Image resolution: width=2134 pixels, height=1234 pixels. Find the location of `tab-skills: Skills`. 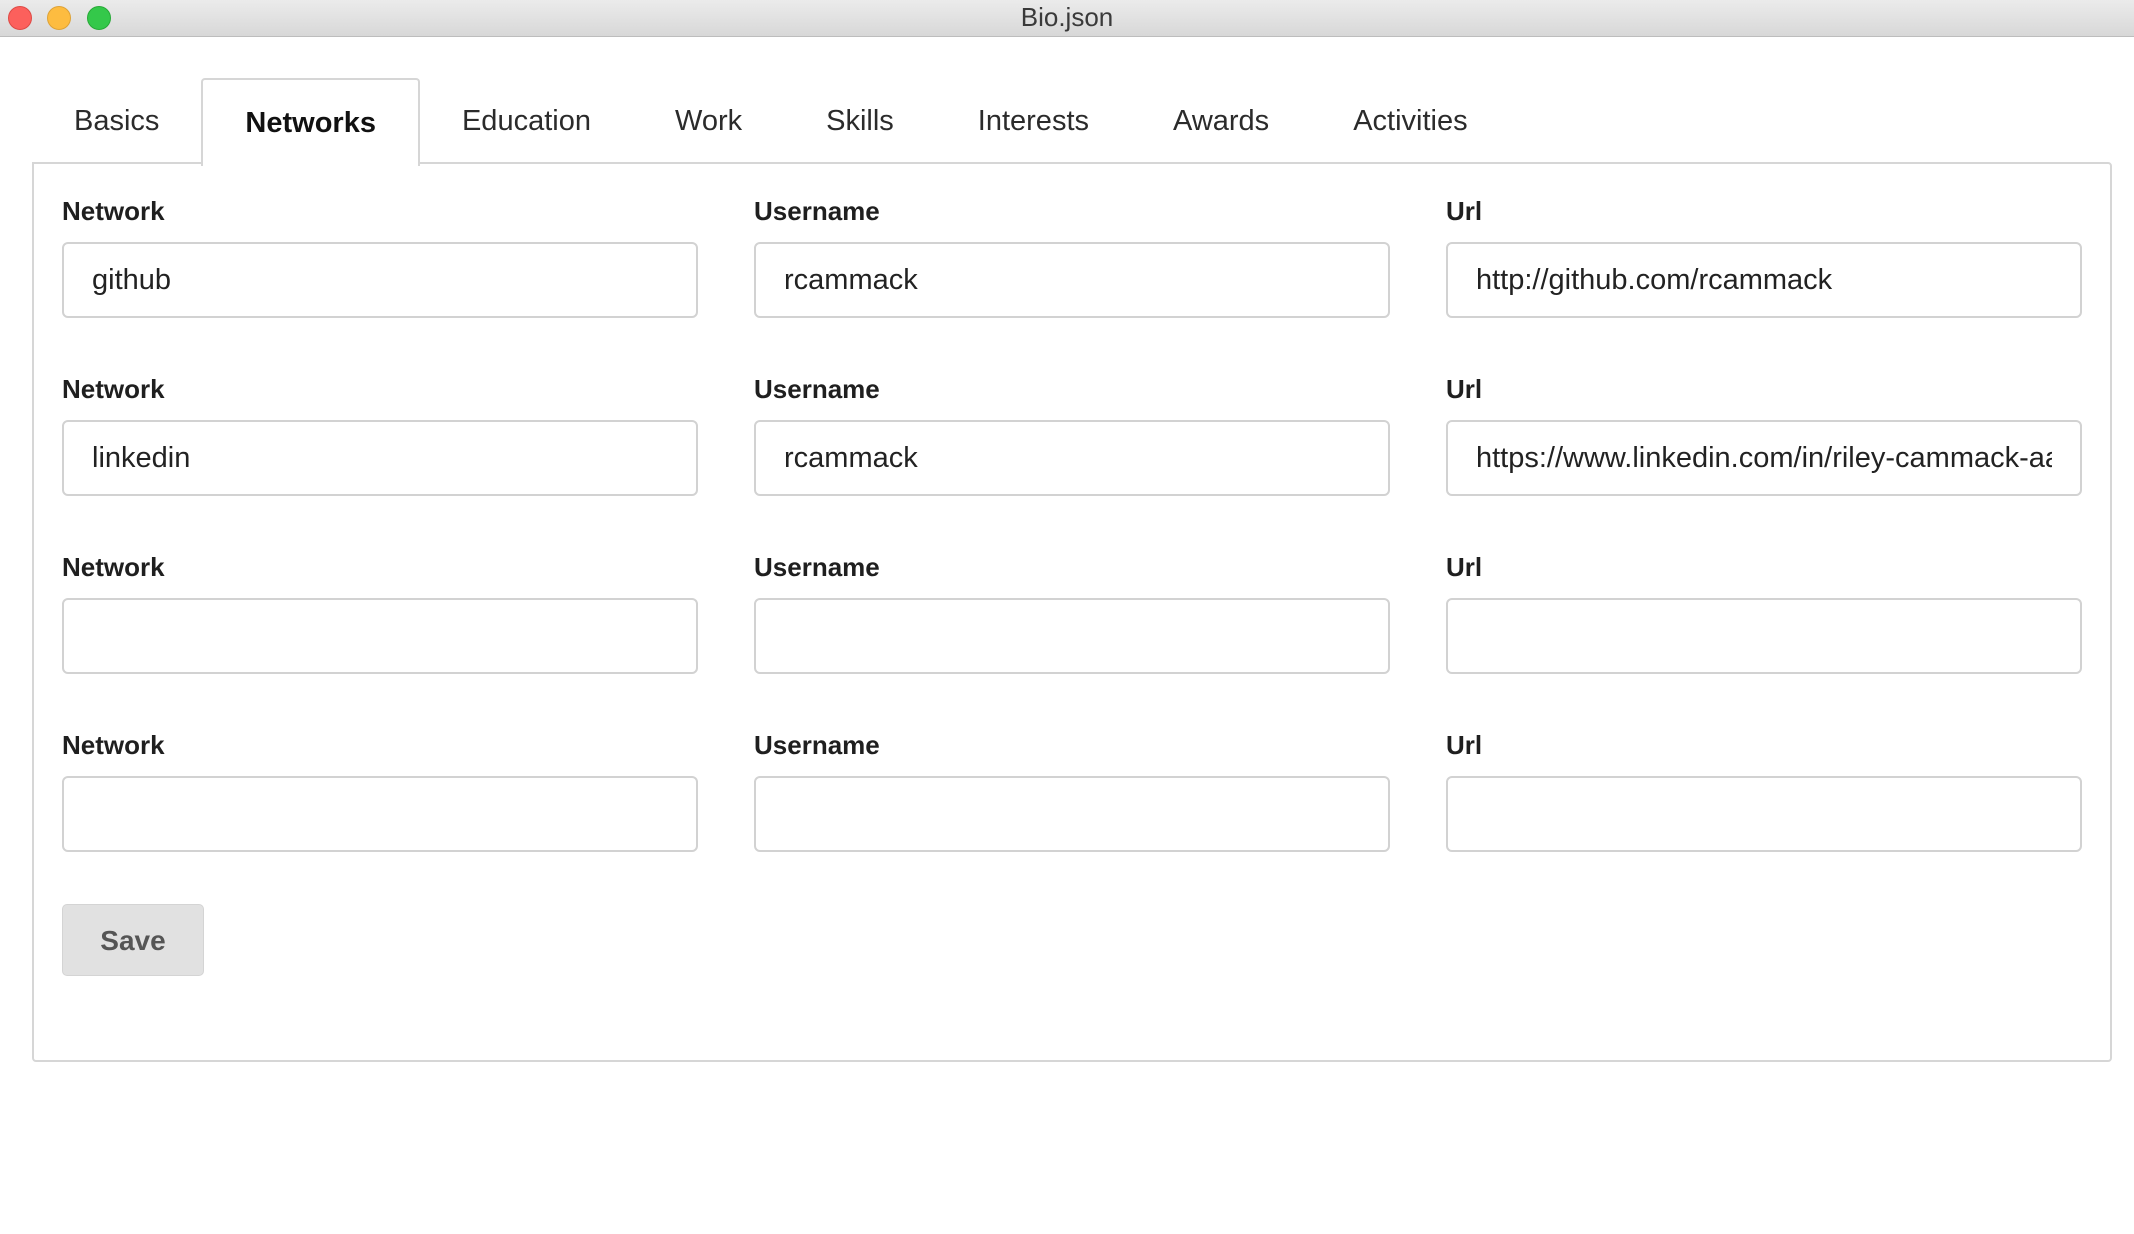

tab-skills: Skills is located at coordinates (860, 121).